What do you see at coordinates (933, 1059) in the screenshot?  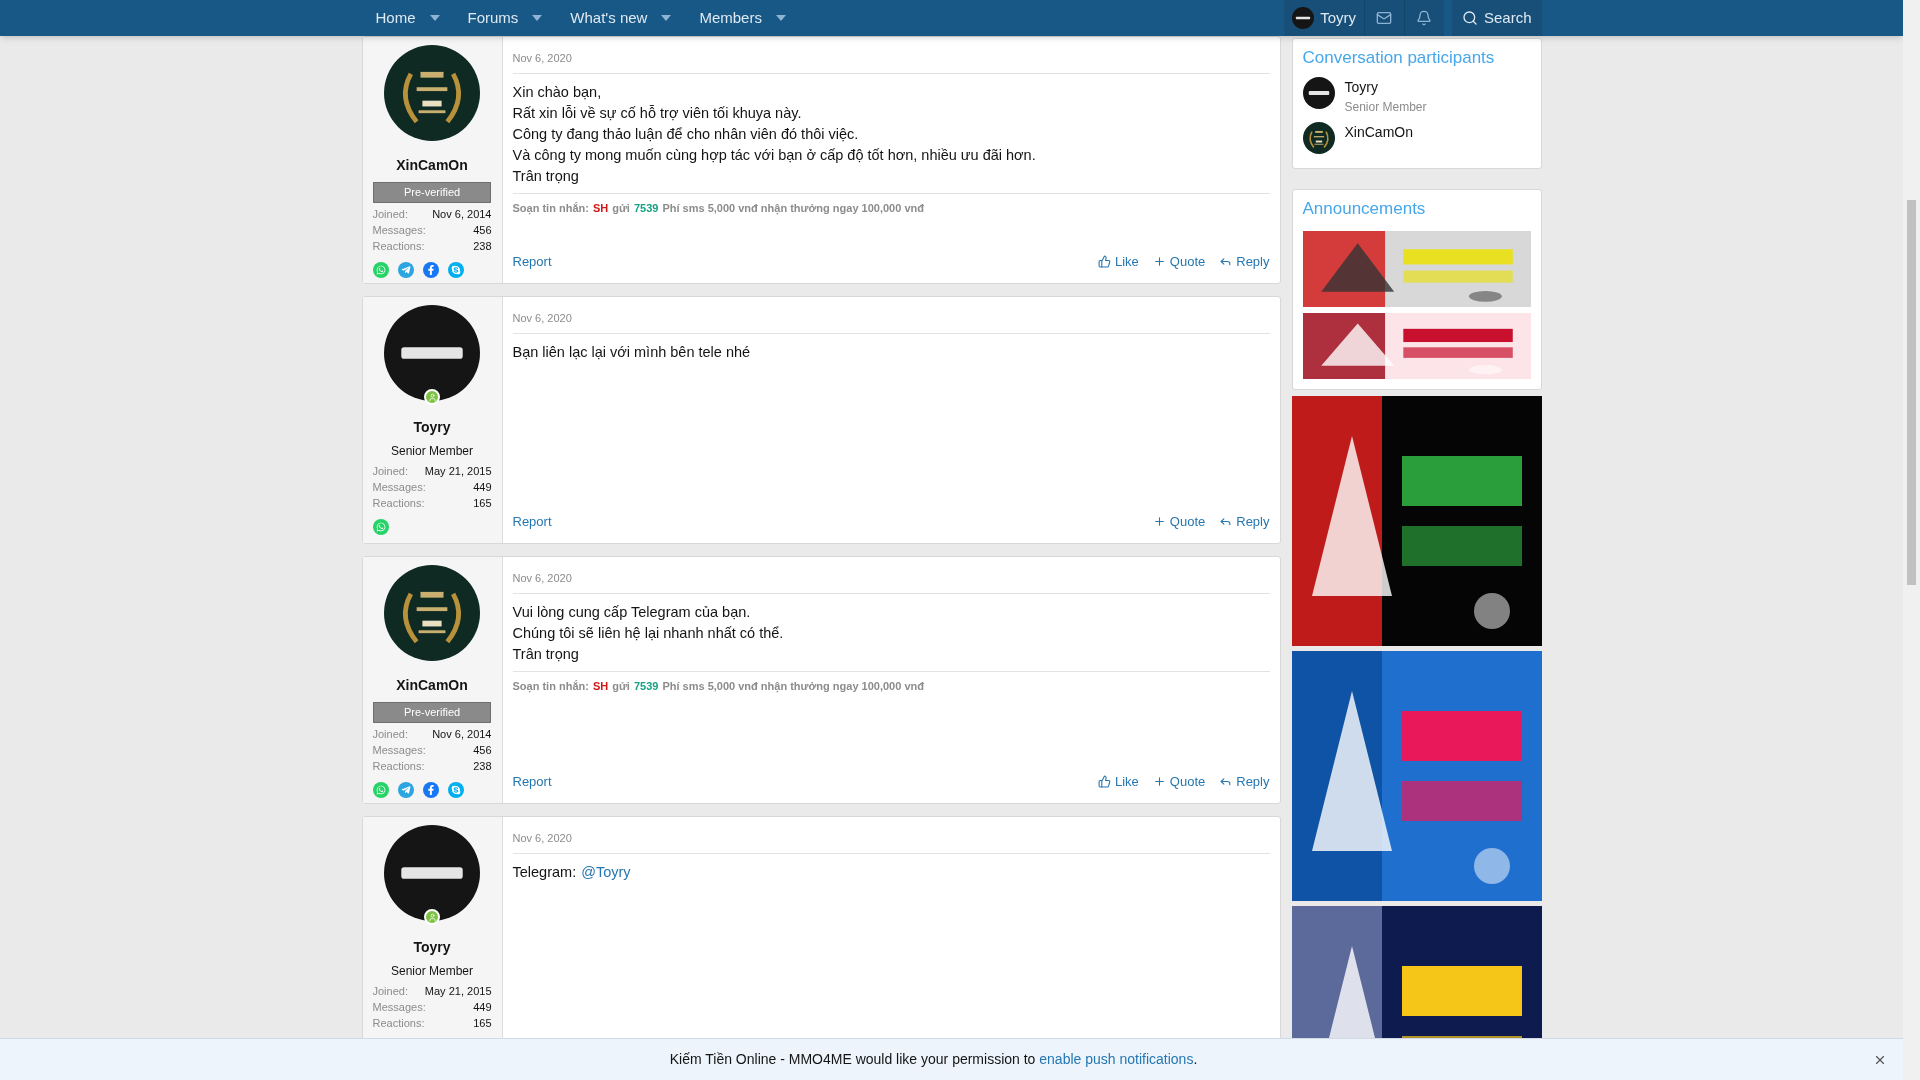 I see `notice-text: Kiếm Tiền Online - MMO4ME would like your permission to enable push notifications.` at bounding box center [933, 1059].